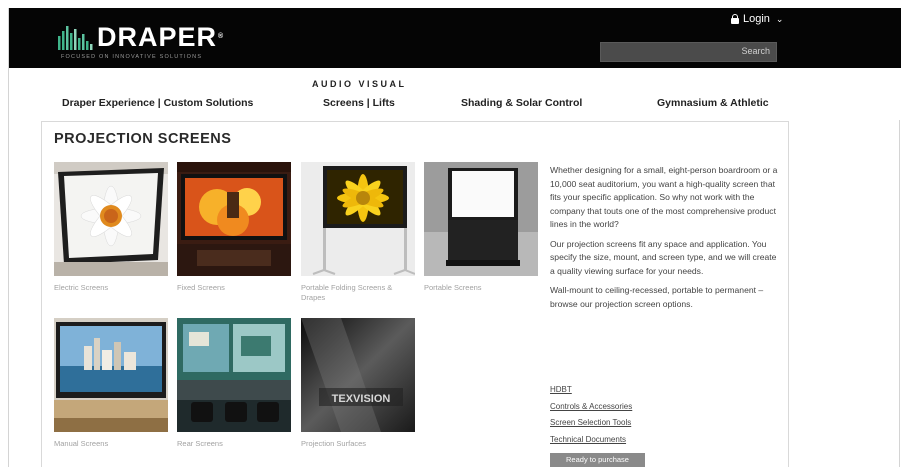 The image size is (908, 467). What do you see at coordinates (201, 287) in the screenshot?
I see `tile-caption: Fixed Screens` at bounding box center [201, 287].